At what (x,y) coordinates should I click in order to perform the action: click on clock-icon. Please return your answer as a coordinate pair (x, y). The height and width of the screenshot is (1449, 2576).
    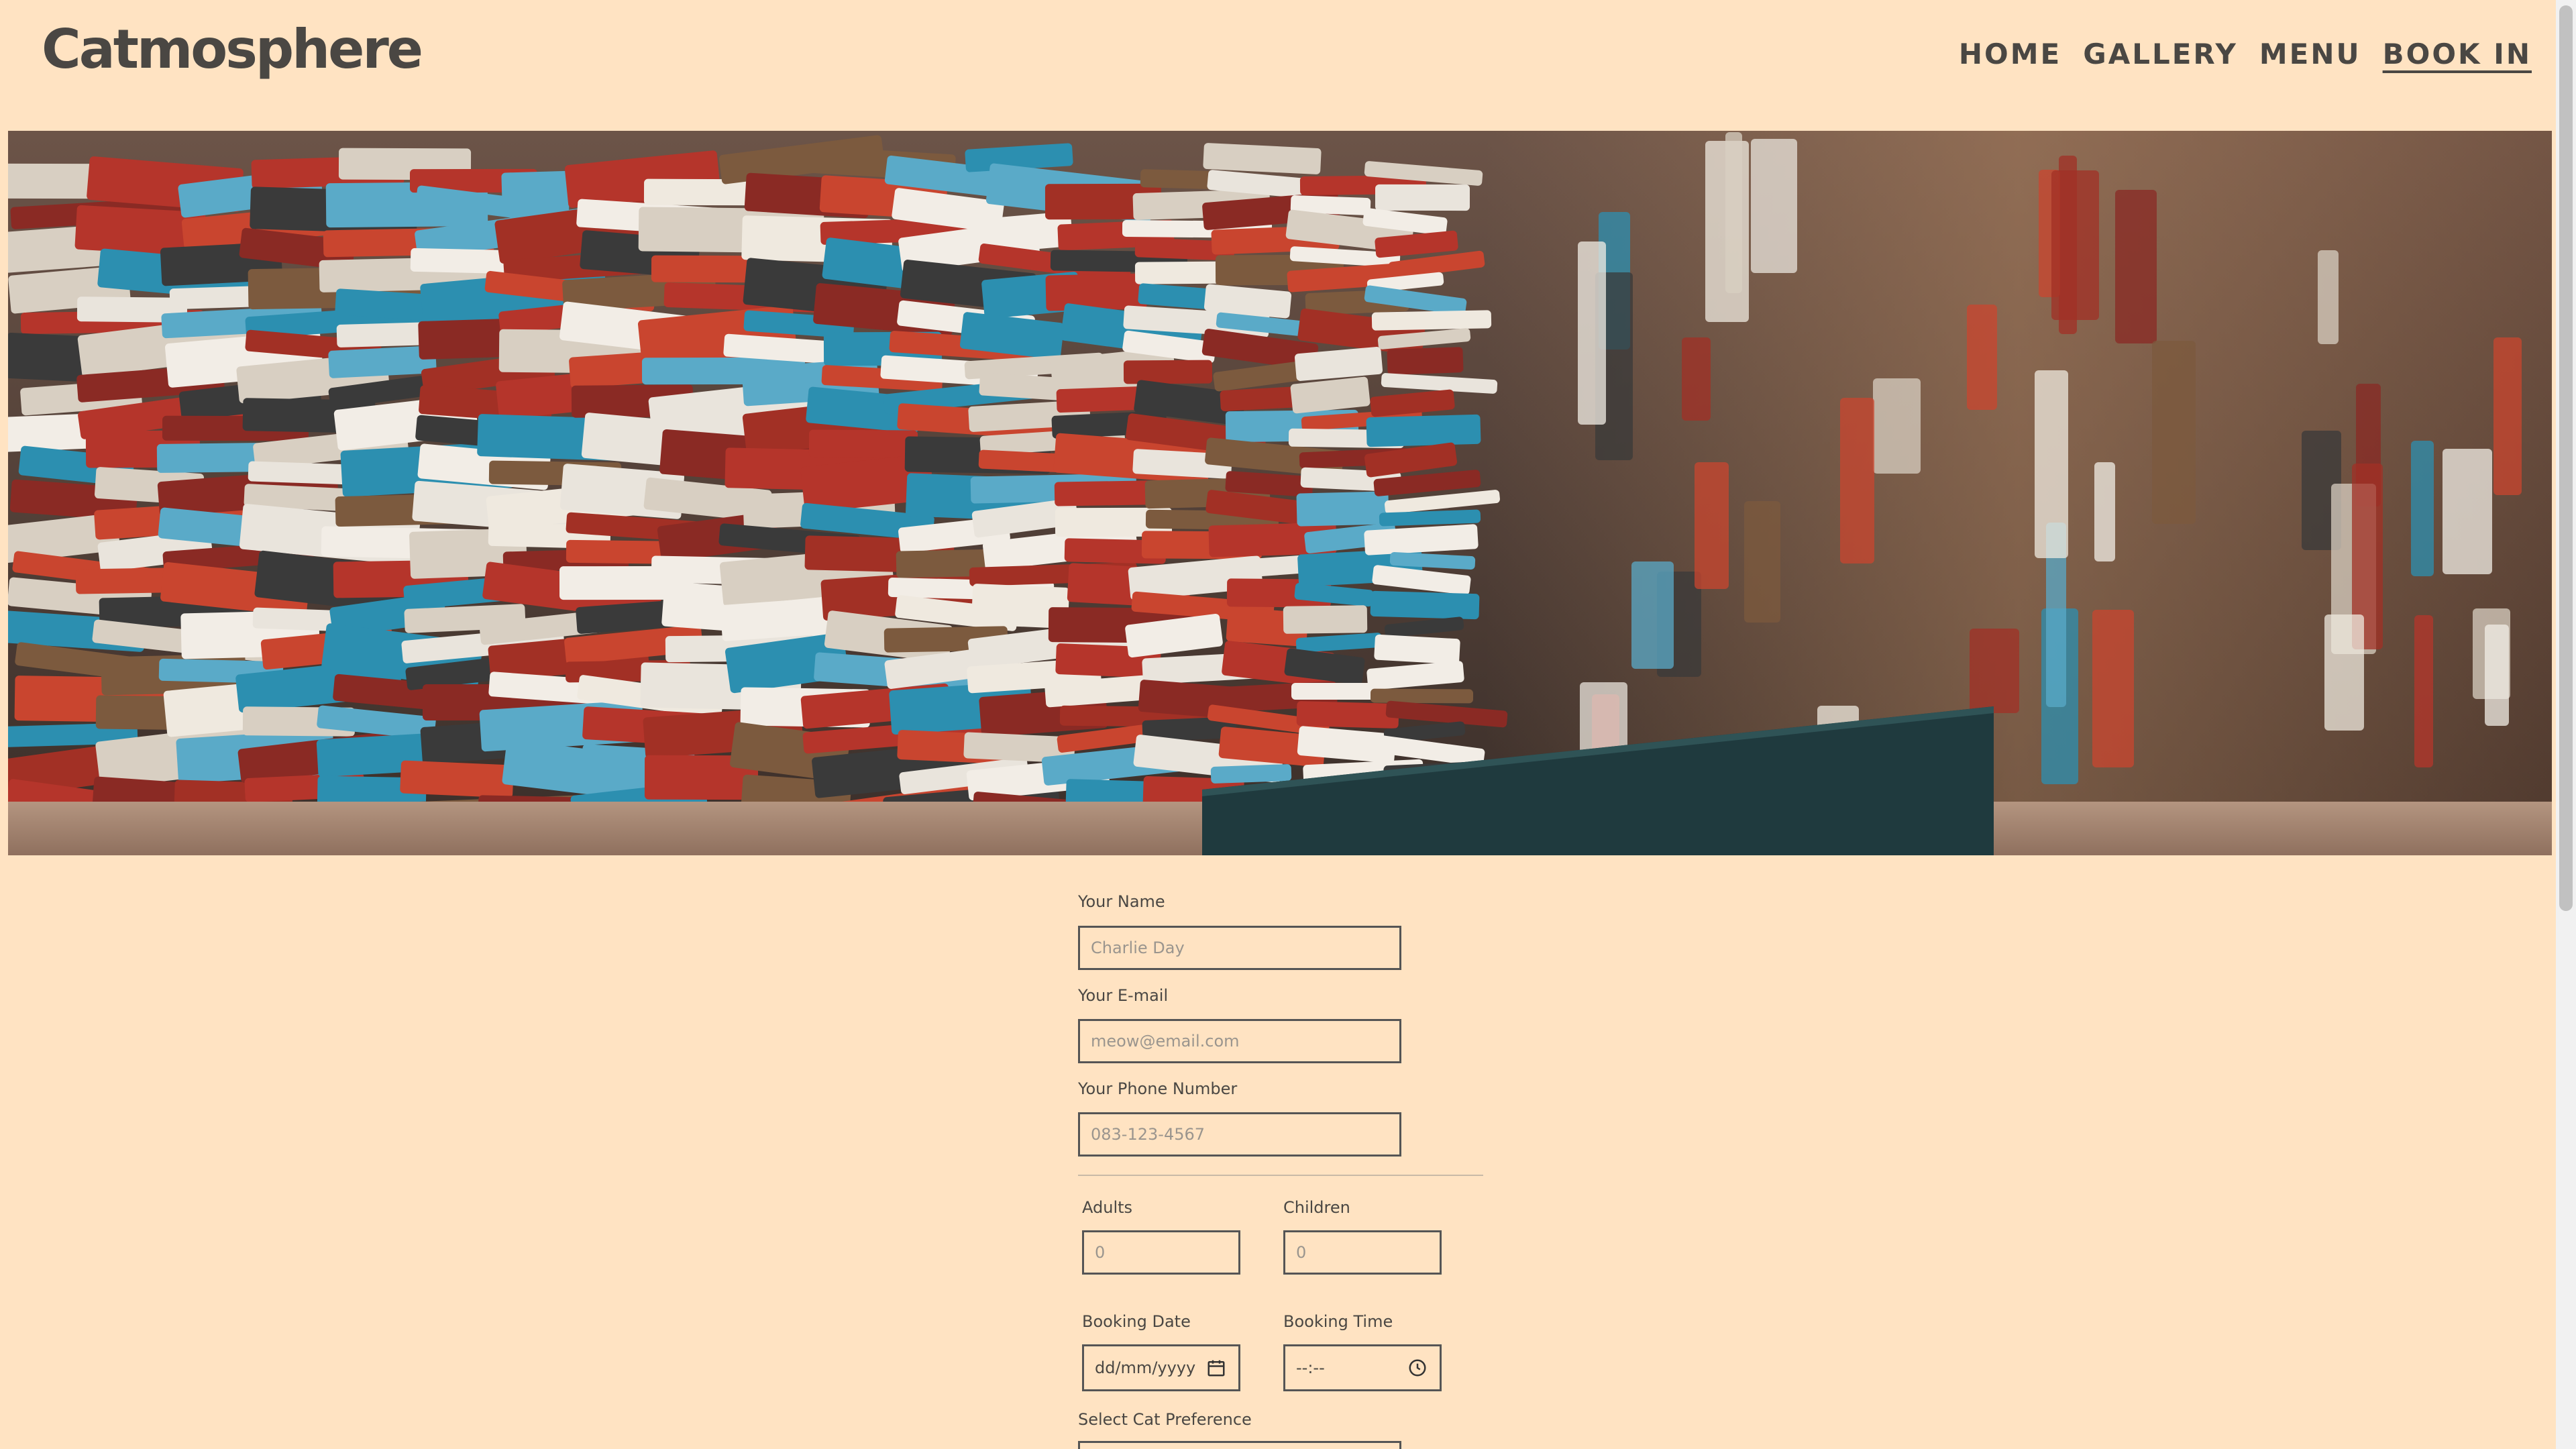
    Looking at the image, I should click on (1417, 1368).